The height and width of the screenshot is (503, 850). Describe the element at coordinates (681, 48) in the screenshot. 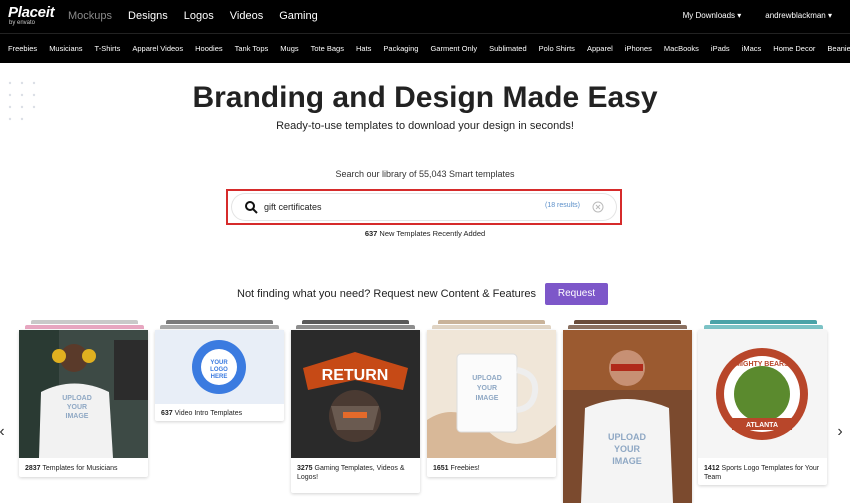

I see `category-link: MacBooks` at that location.